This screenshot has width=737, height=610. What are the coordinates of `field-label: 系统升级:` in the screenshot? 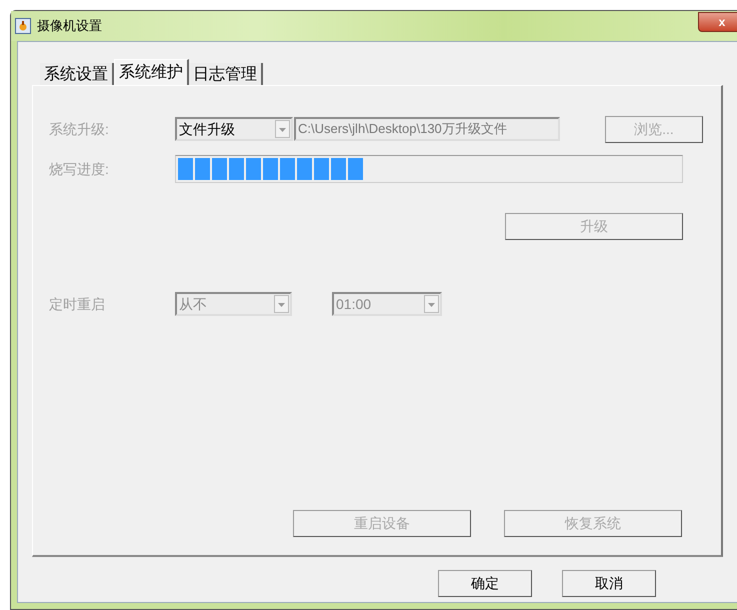 It's located at (79, 129).